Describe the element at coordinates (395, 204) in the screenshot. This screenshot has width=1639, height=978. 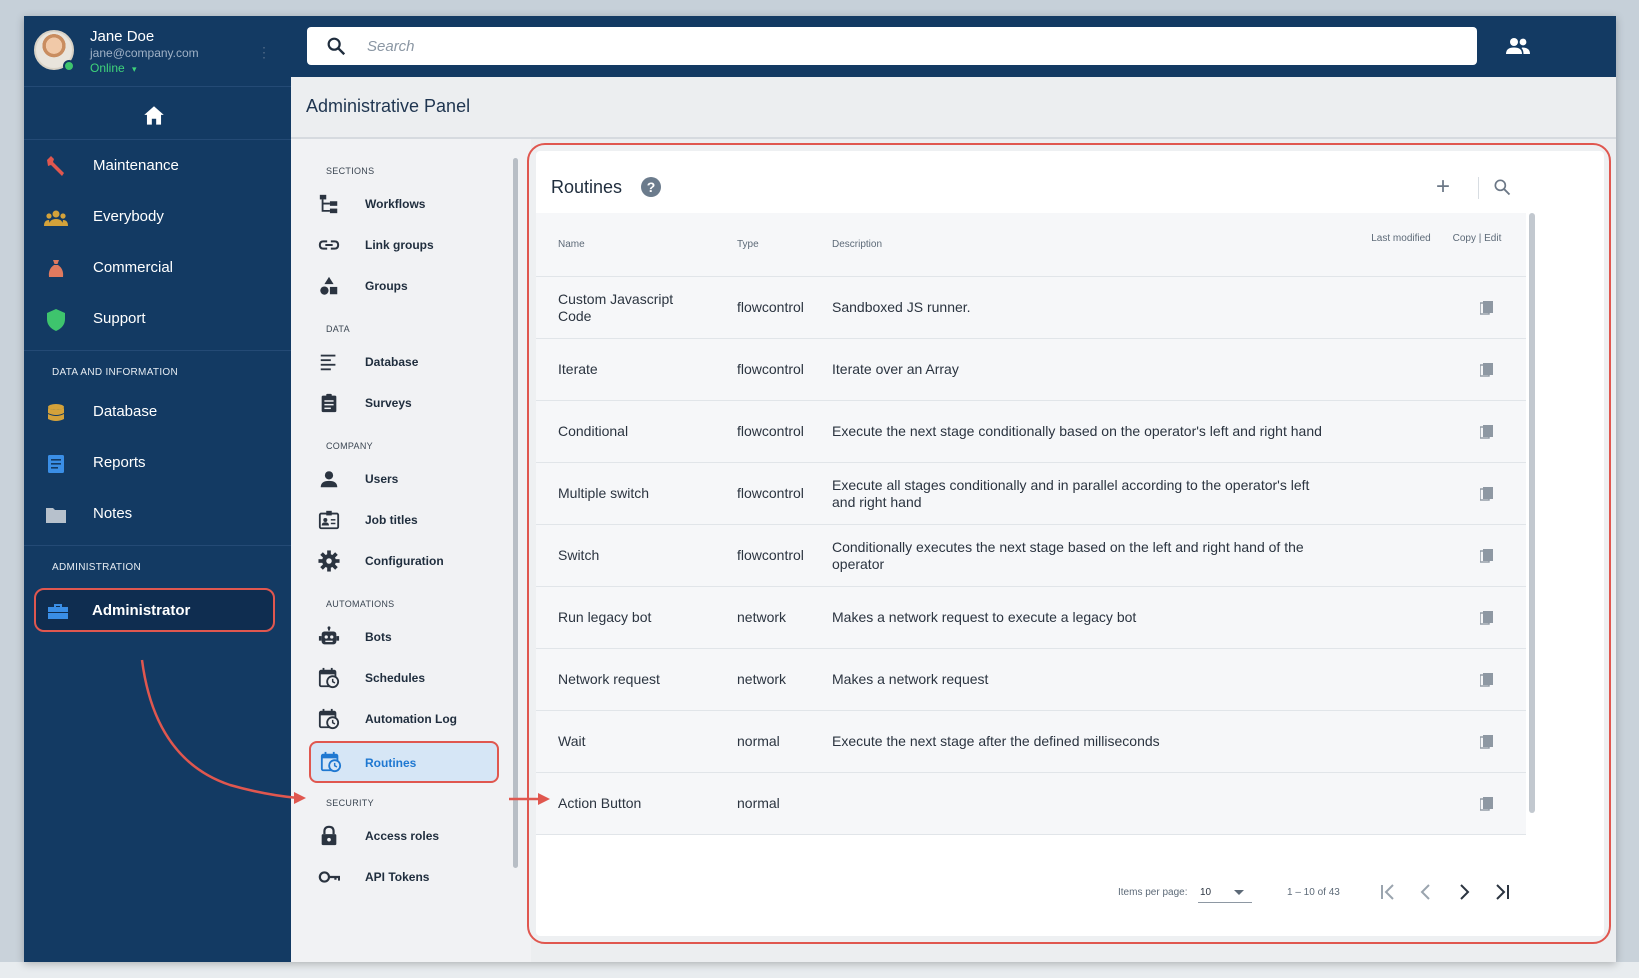
I see `submenu-item-label: Workflows` at that location.